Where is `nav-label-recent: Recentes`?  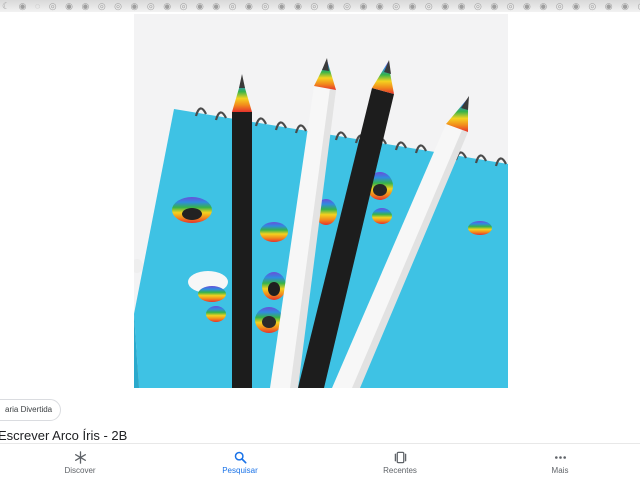
nav-label-recent: Recentes is located at coordinates (400, 470).